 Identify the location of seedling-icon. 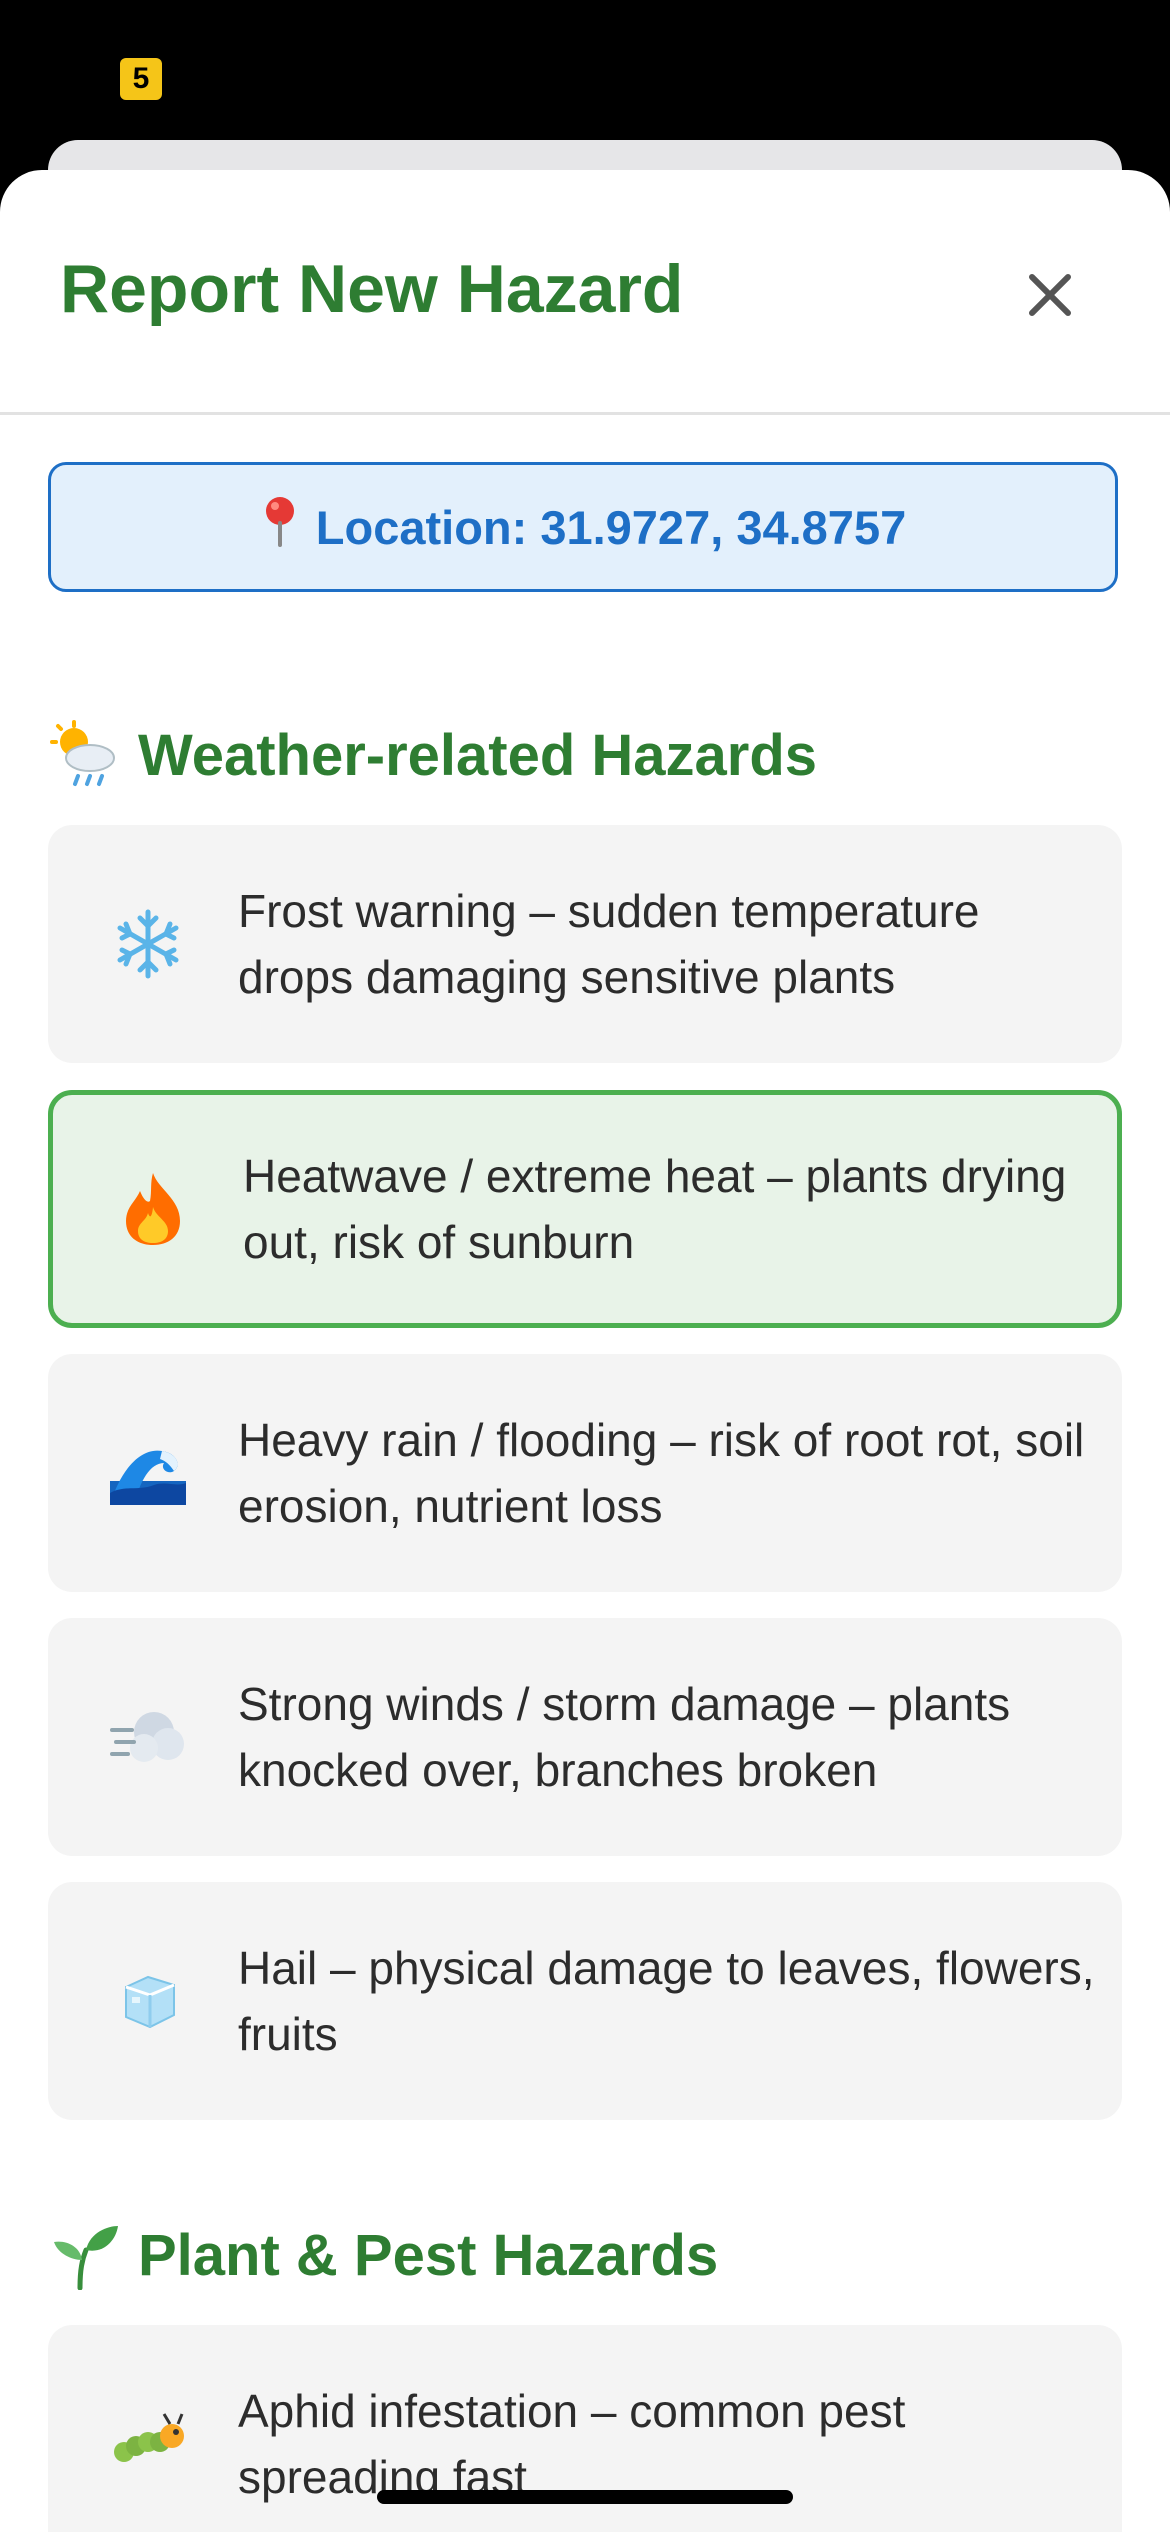
(85, 2255).